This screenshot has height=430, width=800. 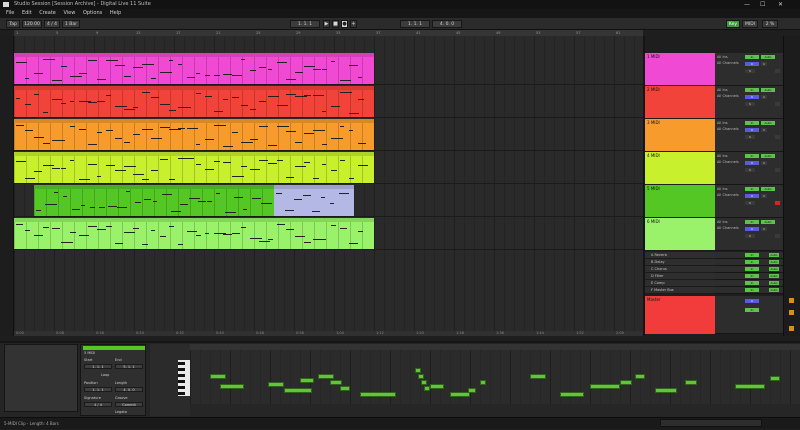 I want to click on groove-menu: Commit, so click(x=129, y=404).